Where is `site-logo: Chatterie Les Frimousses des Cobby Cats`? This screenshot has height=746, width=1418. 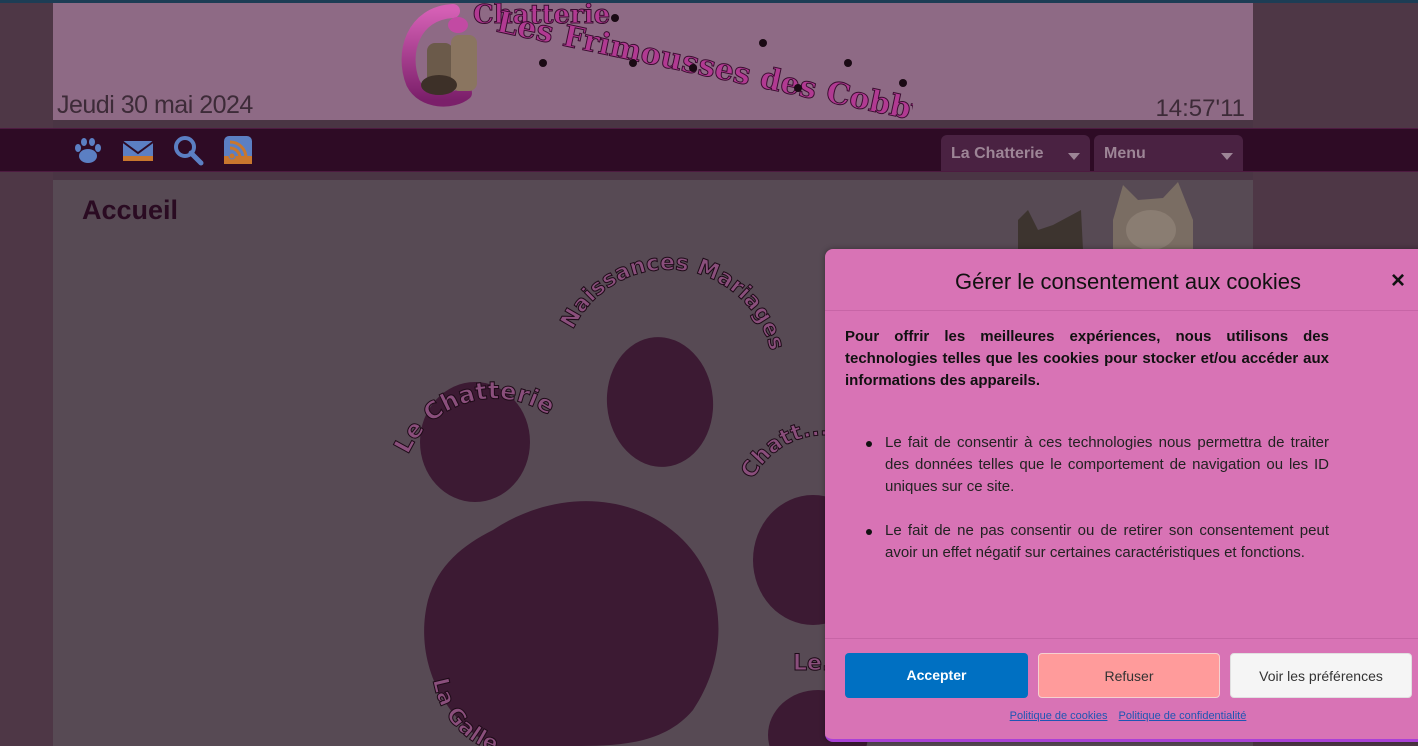 site-logo: Chatterie Les Frimousses des Cobby Cats is located at coordinates (653, 61).